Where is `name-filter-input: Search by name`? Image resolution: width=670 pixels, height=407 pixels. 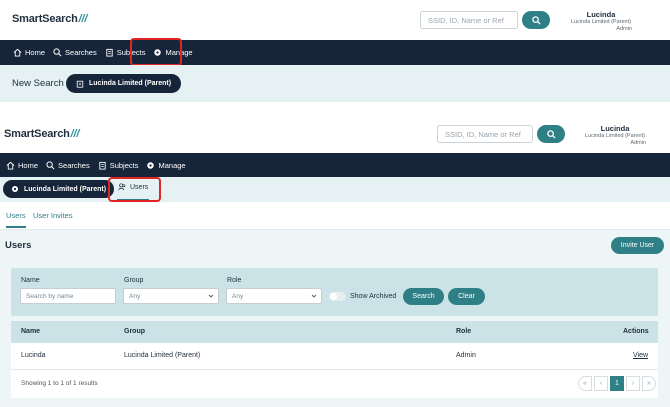 name-filter-input: Search by name is located at coordinates (68, 296).